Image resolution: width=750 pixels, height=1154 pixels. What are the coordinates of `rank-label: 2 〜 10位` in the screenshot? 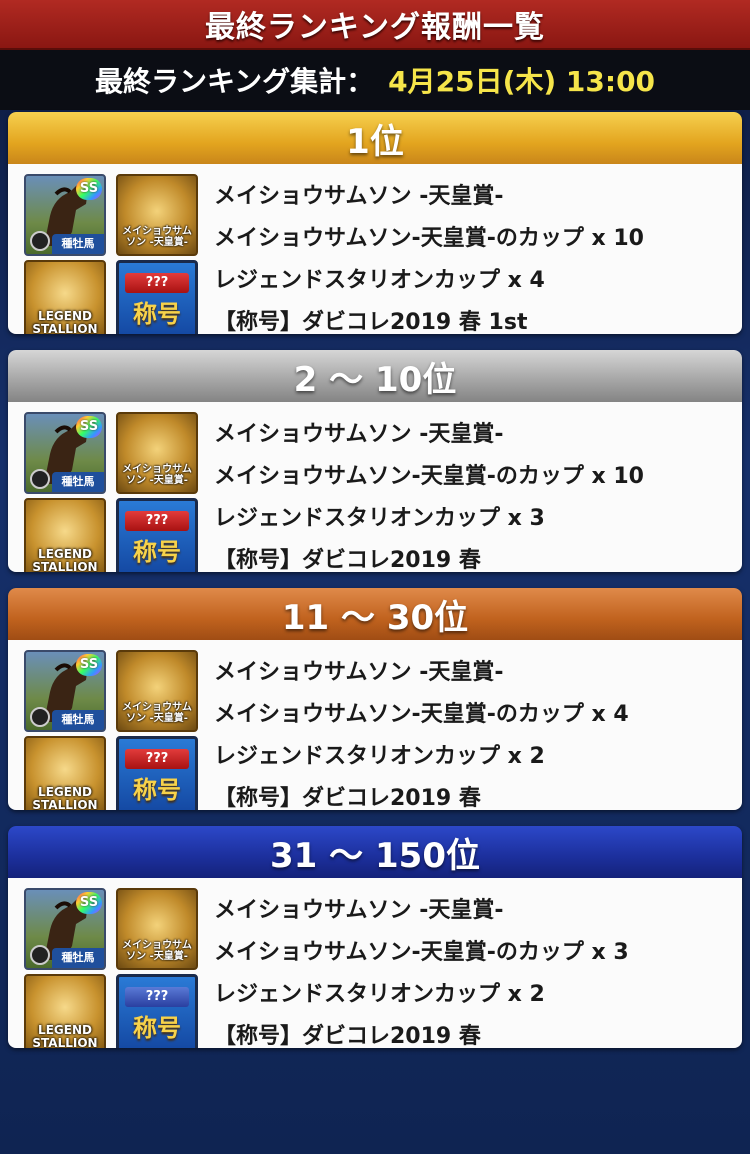 It's located at (375, 379).